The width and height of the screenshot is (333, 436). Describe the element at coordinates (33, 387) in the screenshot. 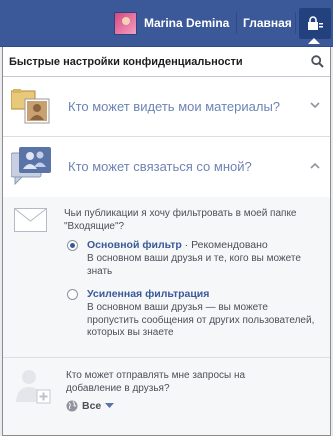

I see `add-friend-icon` at that location.